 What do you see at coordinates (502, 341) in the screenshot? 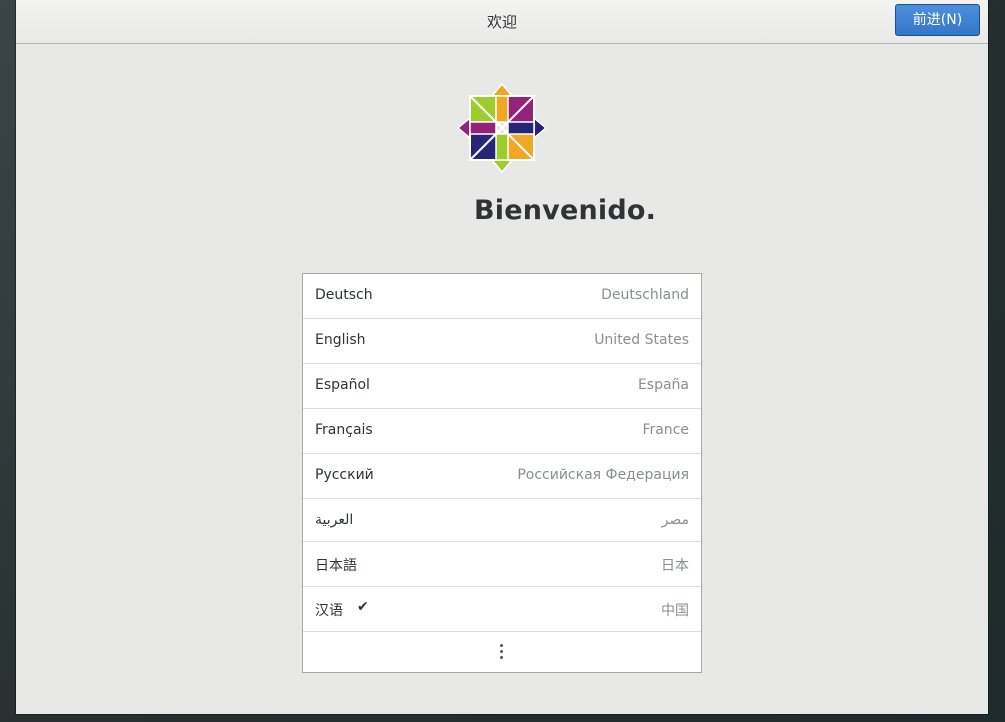
I see `language-row-english: English United States` at bounding box center [502, 341].